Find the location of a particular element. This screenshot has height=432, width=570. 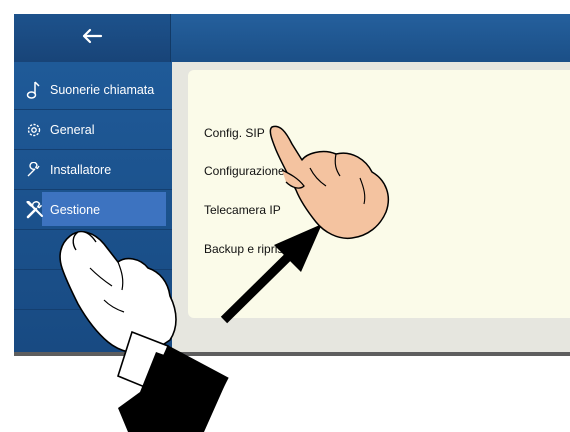

gloved-hand-icon is located at coordinates (144, 331).